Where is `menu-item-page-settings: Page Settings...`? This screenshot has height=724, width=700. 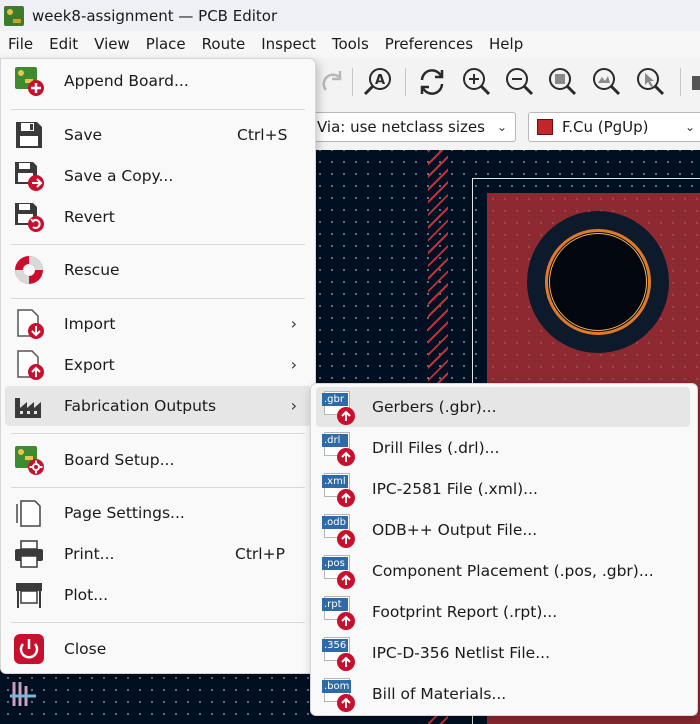
menu-item-page-settings: Page Settings... is located at coordinates (158, 513).